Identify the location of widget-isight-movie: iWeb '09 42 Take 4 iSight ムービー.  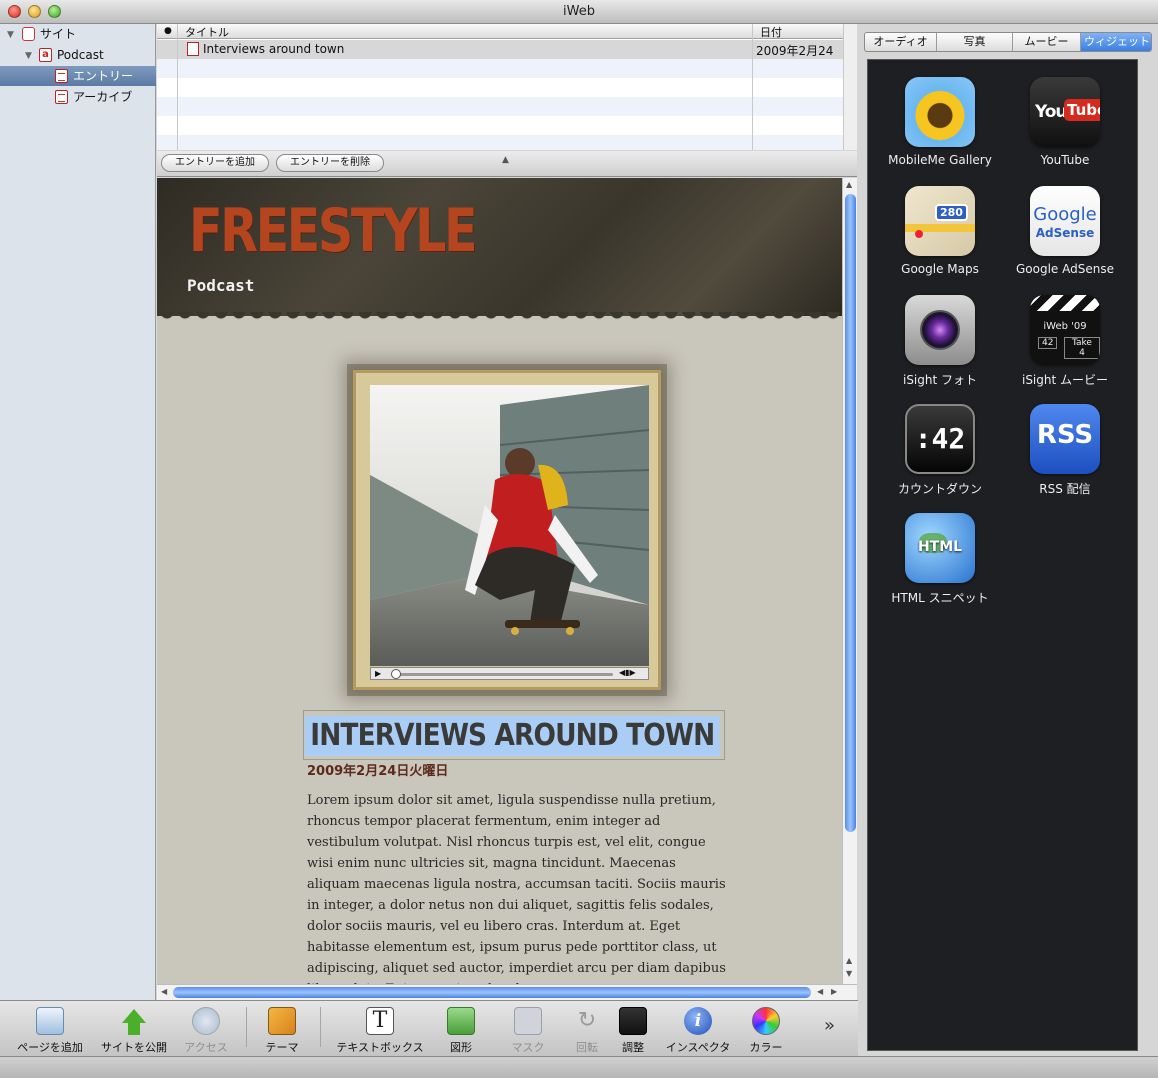
(1065, 345).